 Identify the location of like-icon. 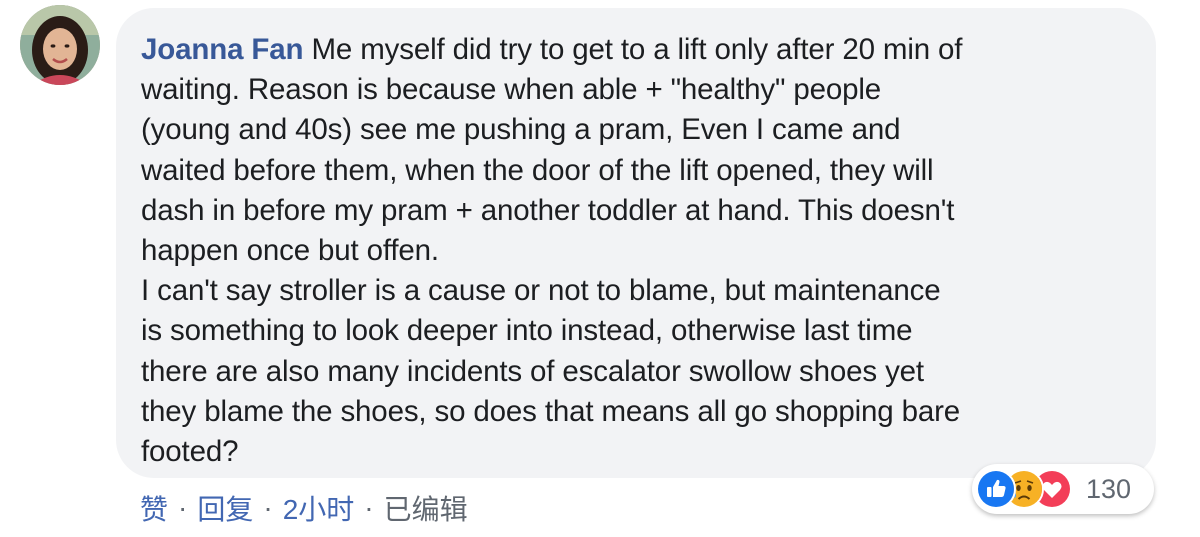
(996, 489).